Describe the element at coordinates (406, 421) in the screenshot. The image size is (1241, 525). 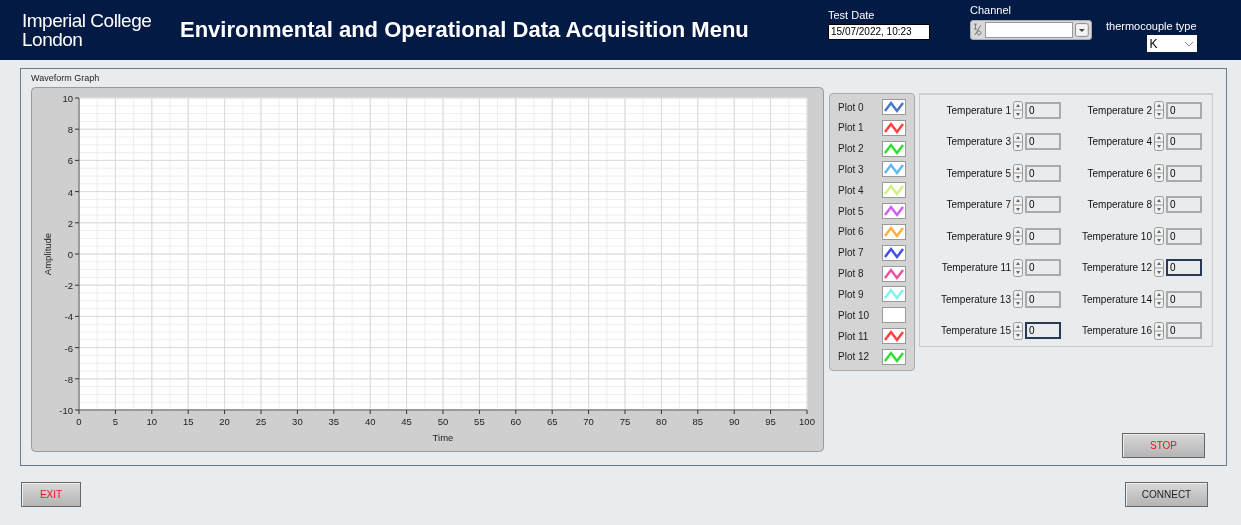
I see `tick-label: 45` at that location.